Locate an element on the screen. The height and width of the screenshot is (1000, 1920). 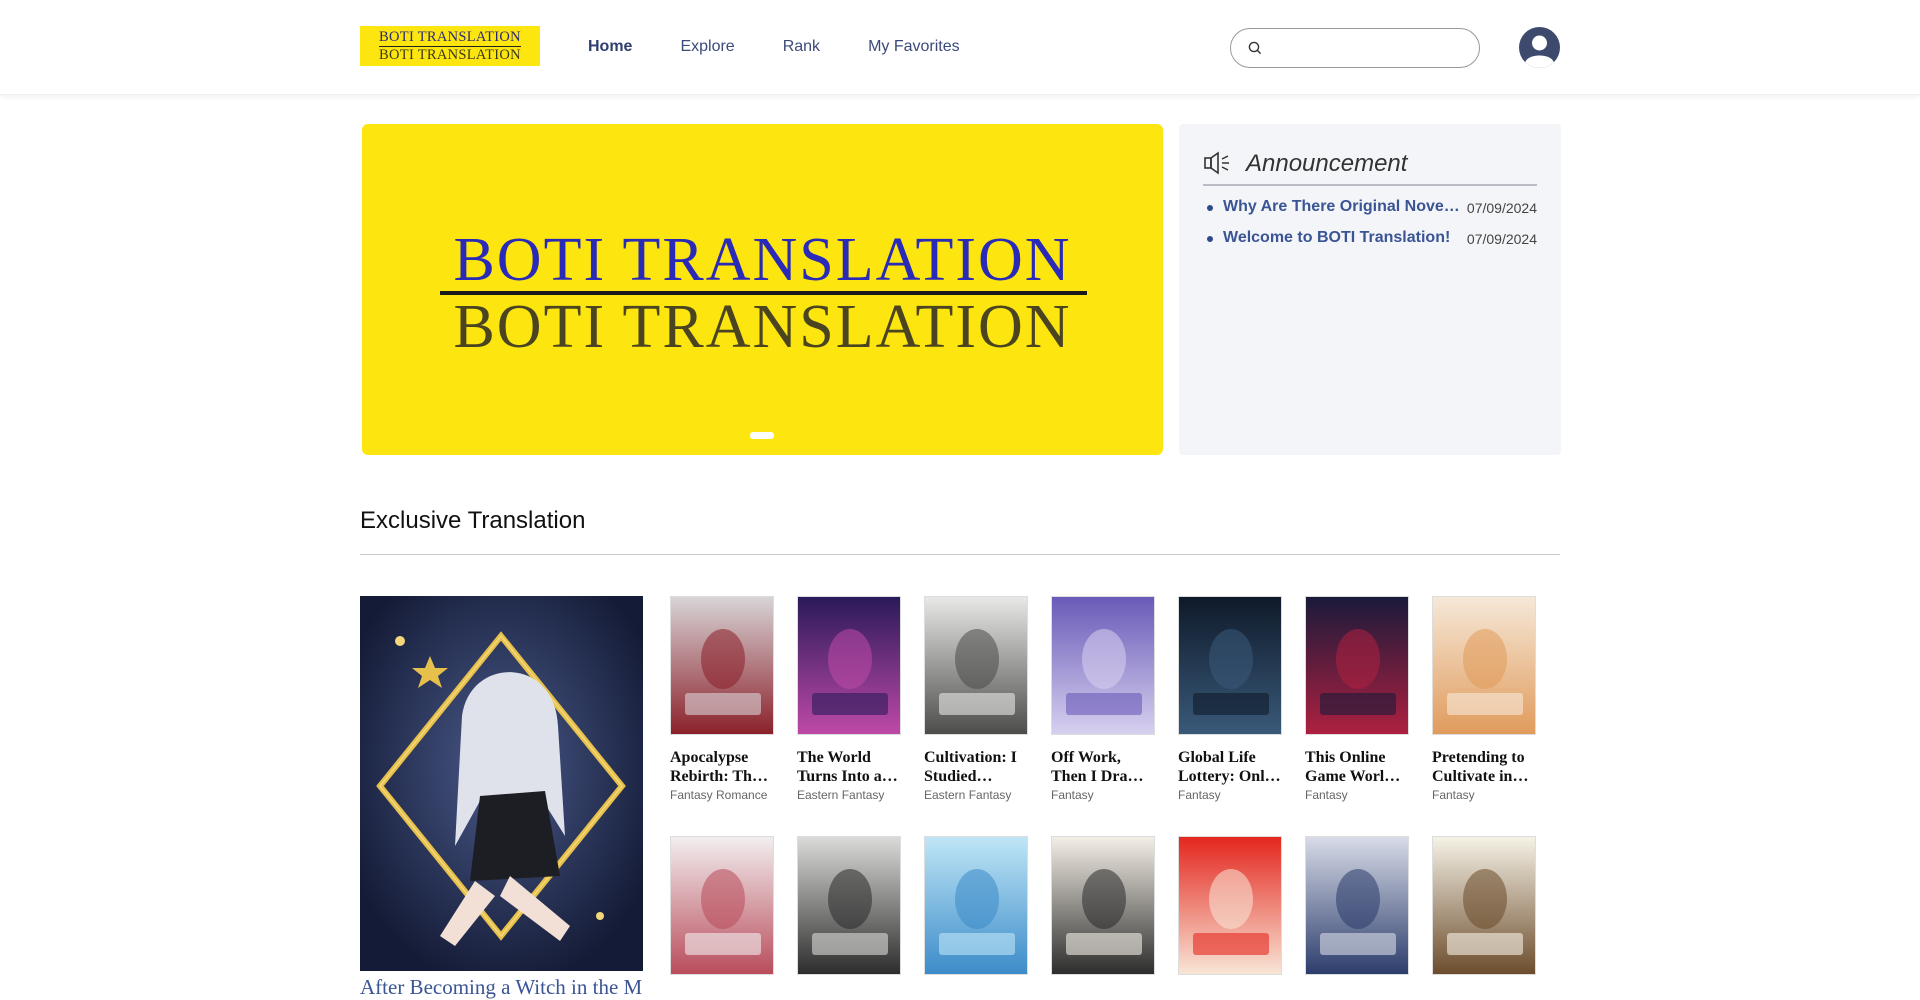
logo-line2: BOTI TRANSLATION is located at coordinates (450, 54).